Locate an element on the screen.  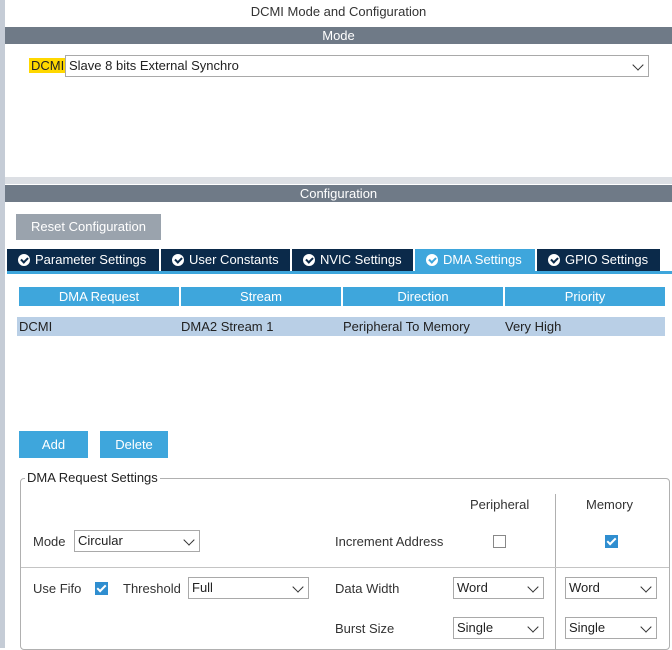
row-divider is located at coordinates (345, 567).